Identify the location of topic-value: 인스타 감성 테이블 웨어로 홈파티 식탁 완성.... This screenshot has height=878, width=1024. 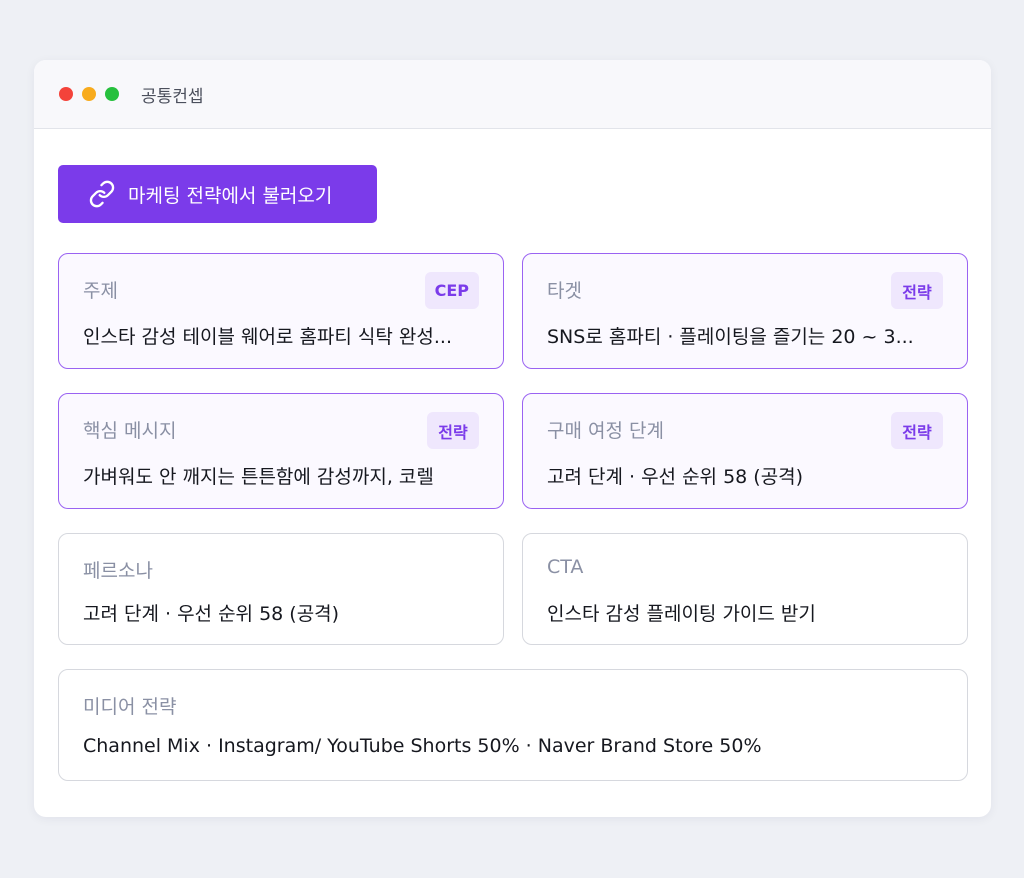
(267, 337).